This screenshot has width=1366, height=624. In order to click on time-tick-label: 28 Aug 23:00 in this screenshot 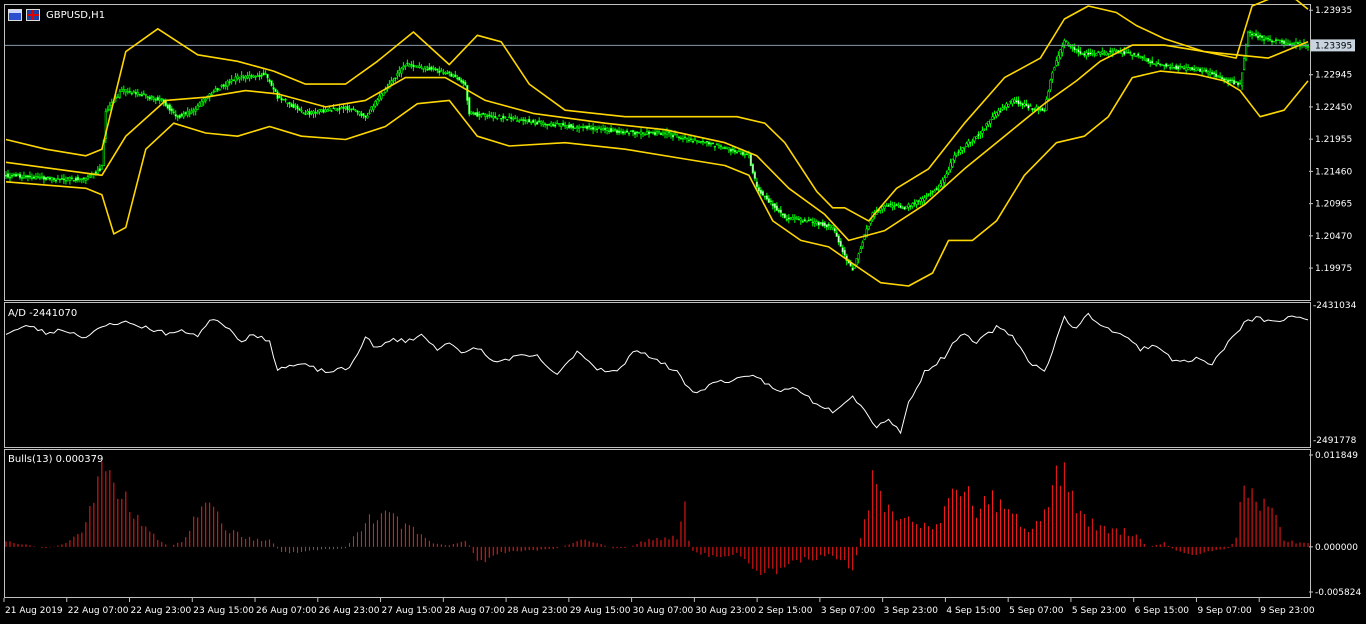, I will do `click(537, 611)`.